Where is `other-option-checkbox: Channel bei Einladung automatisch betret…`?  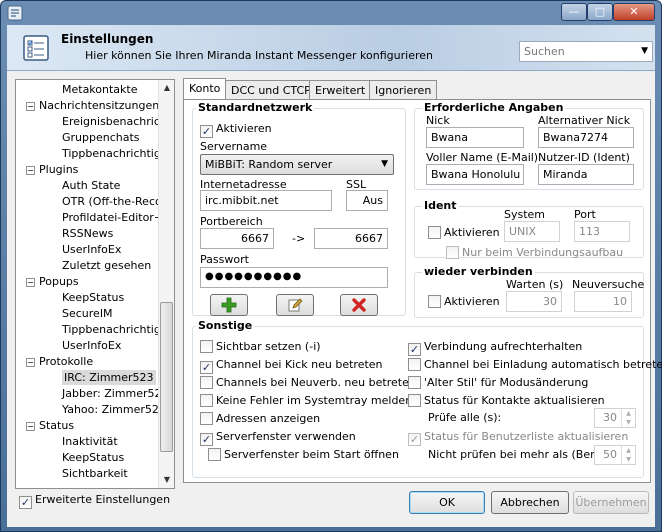
other-option-checkbox: Channel bei Einladung automatisch betret… is located at coordinates (535, 364).